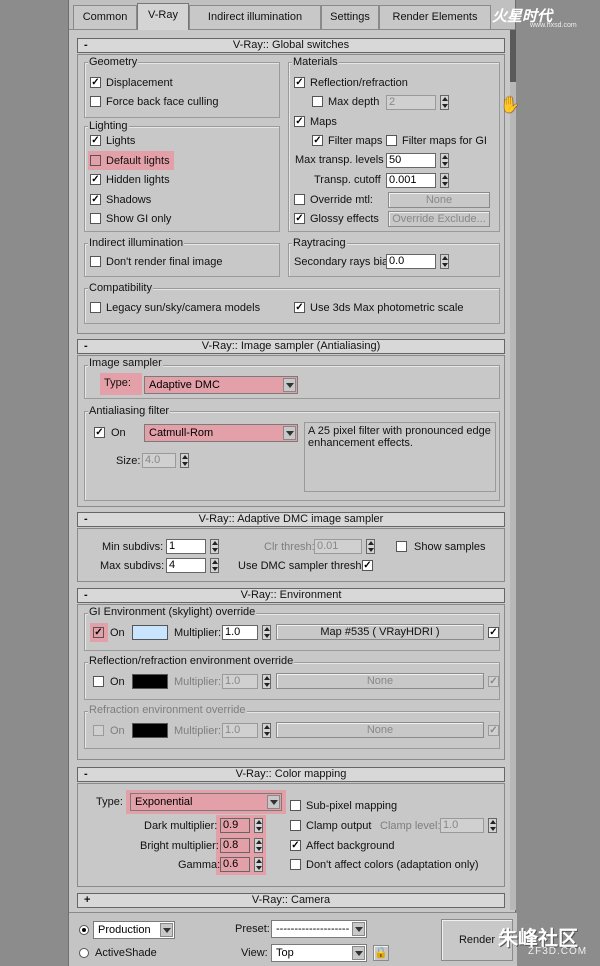  What do you see at coordinates (295, 805) in the screenshot?
I see `subpixel-mapping-checkbox` at bounding box center [295, 805].